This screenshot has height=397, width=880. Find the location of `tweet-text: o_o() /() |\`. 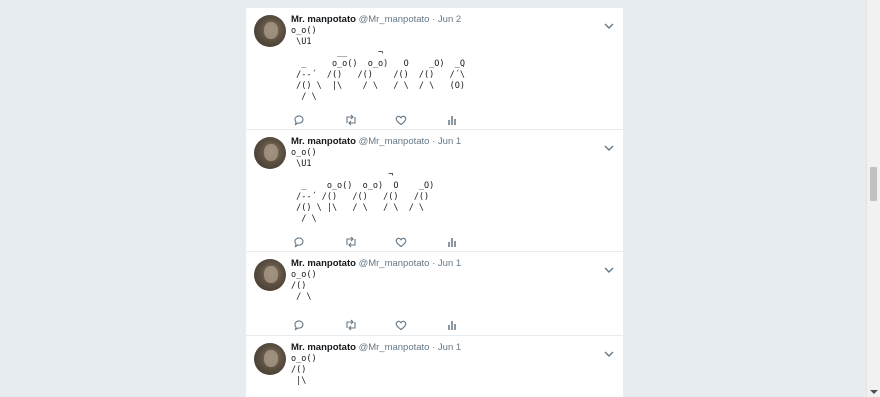

tweet-text: o_o() /() |\ is located at coordinates (304, 370).